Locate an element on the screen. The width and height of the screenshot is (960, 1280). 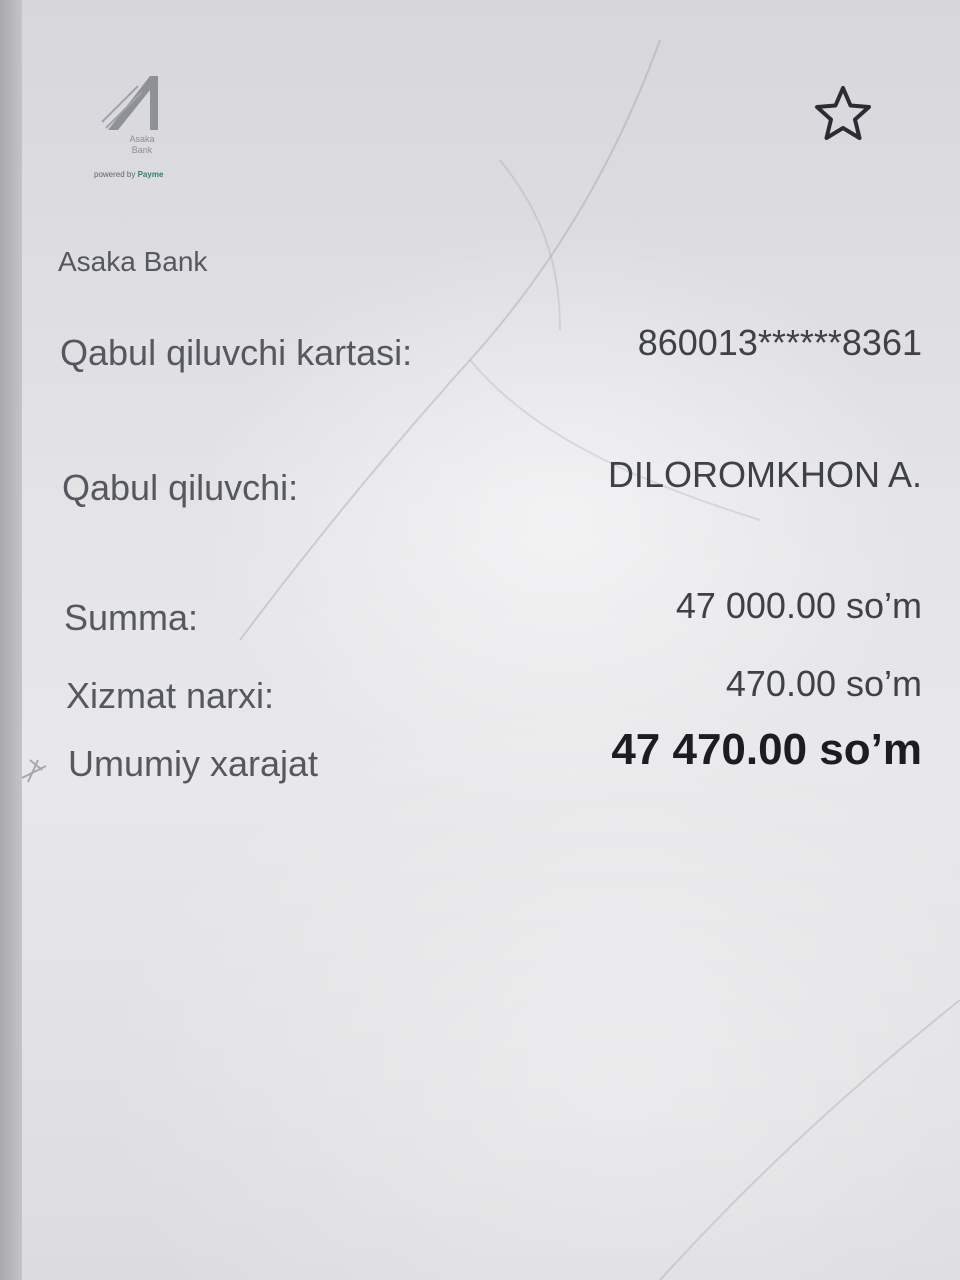
total-label: Umumiy xarajat is located at coordinates (193, 763).